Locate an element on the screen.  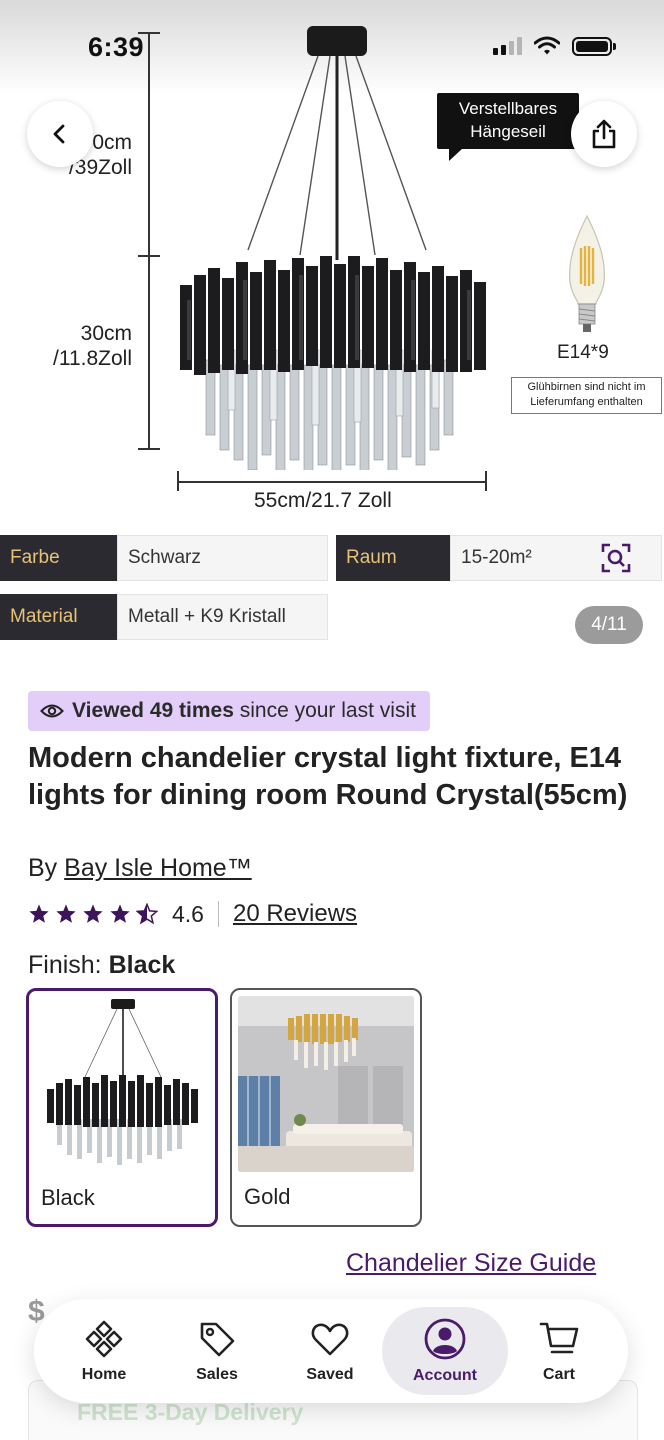
eye-icon is located at coordinates (52, 711).